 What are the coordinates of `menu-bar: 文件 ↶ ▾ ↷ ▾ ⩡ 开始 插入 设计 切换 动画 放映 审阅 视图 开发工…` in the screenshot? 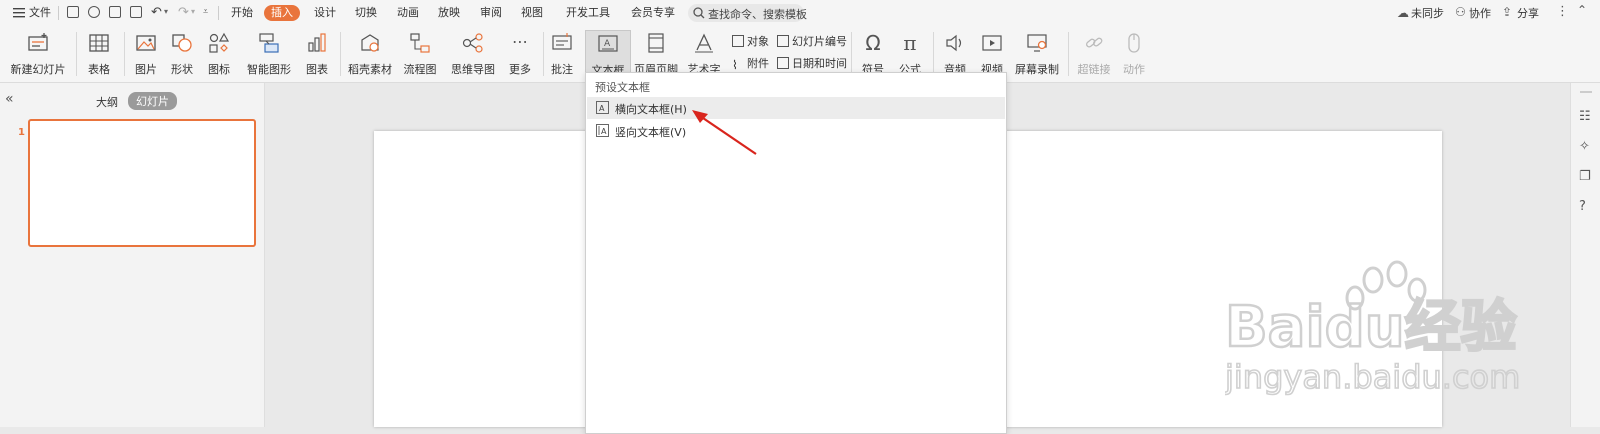 It's located at (800, 13).